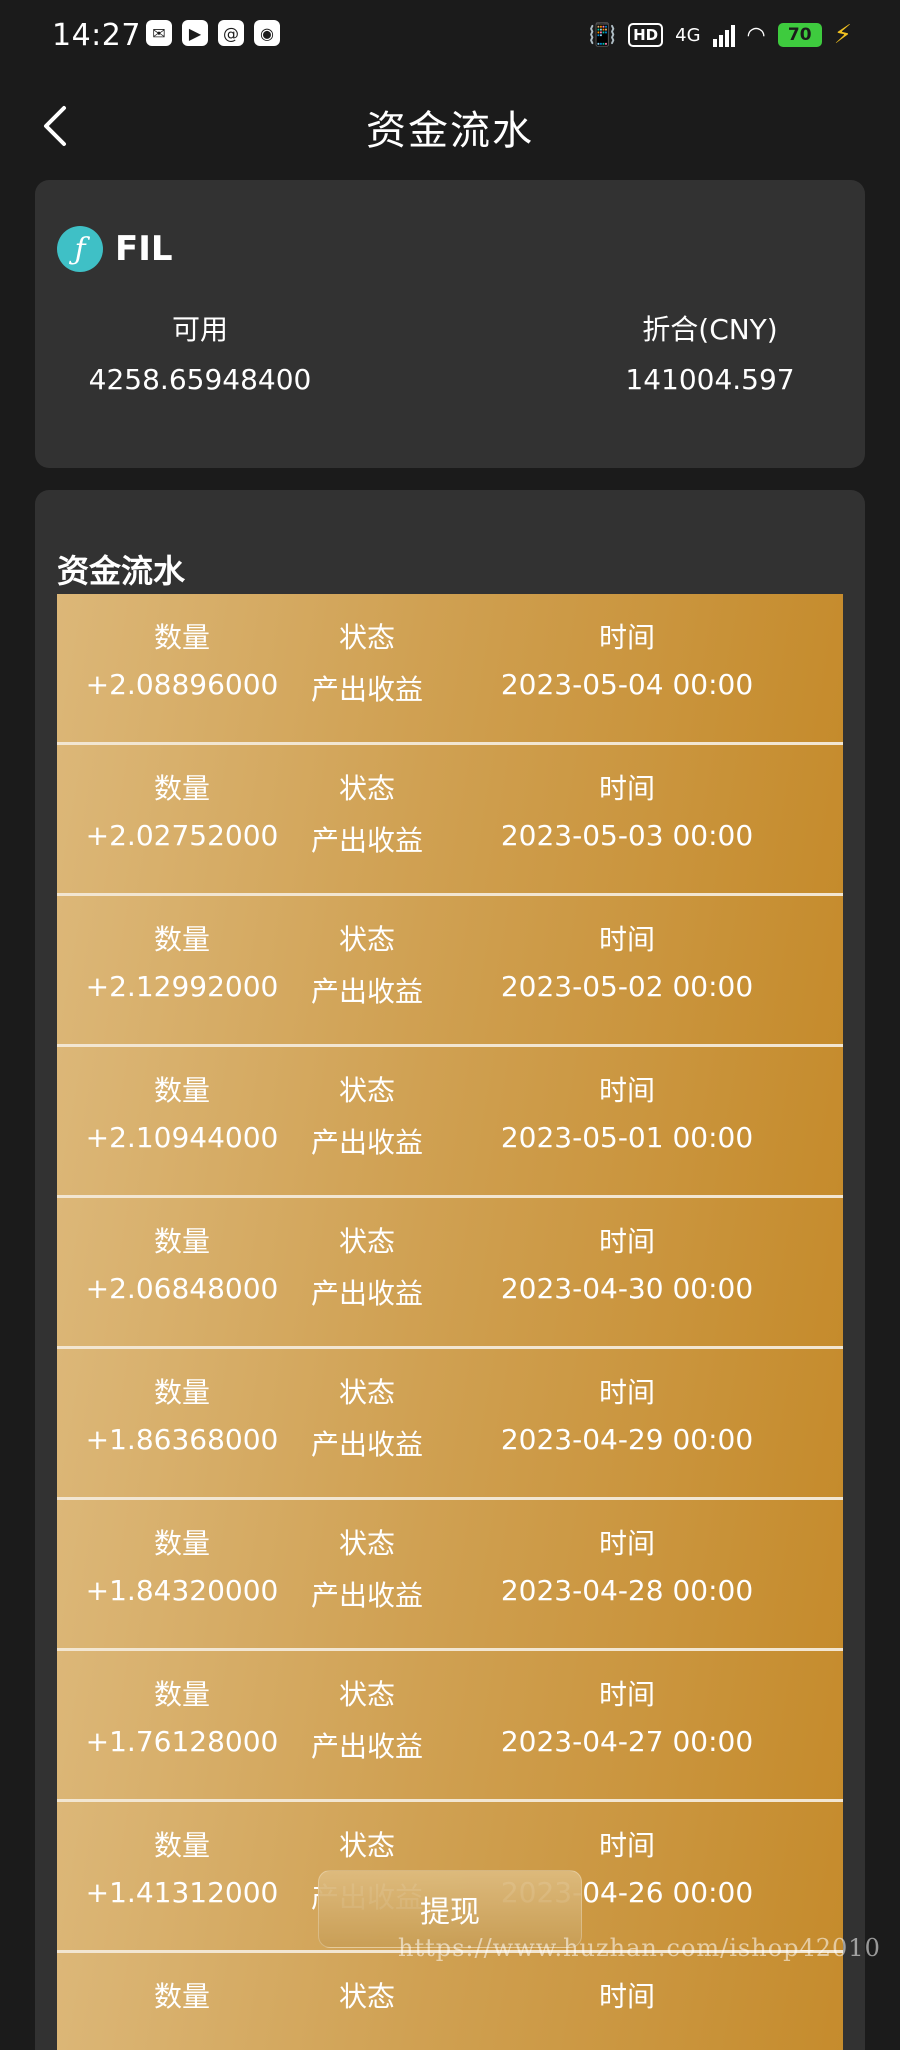 This screenshot has width=900, height=2050. What do you see at coordinates (627, 1137) in the screenshot?
I see `time-value: 2023-05-01 00:00` at bounding box center [627, 1137].